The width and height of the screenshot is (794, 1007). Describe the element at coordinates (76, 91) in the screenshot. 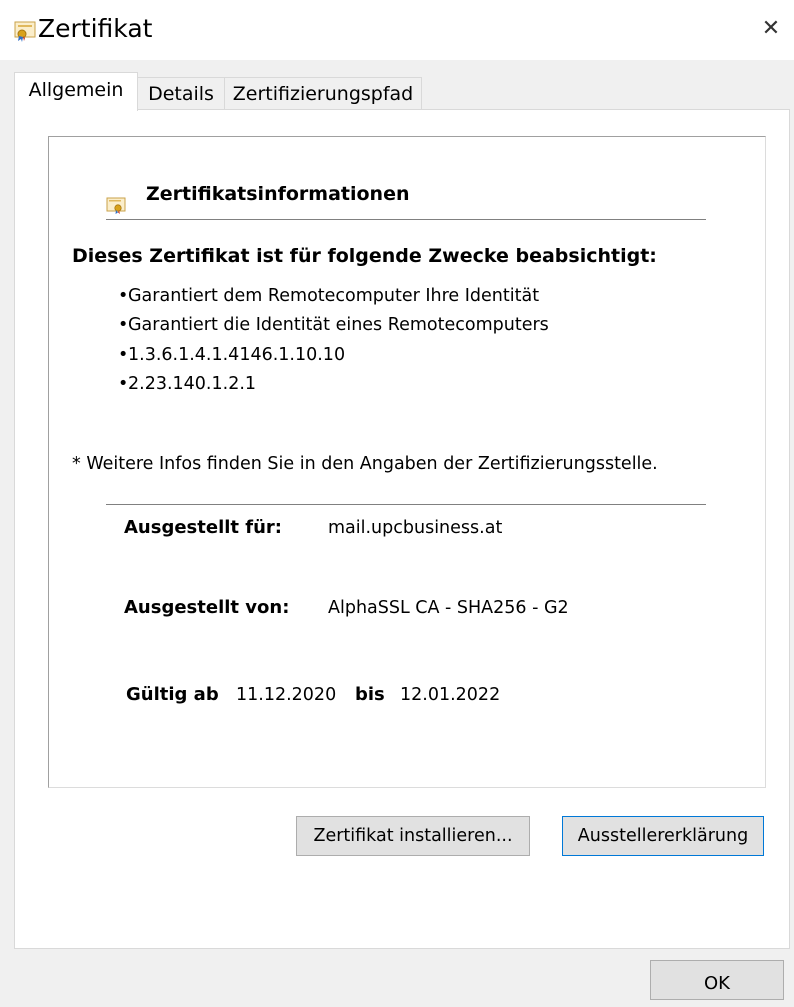

I see `tab-allgemein: Allgemein` at that location.